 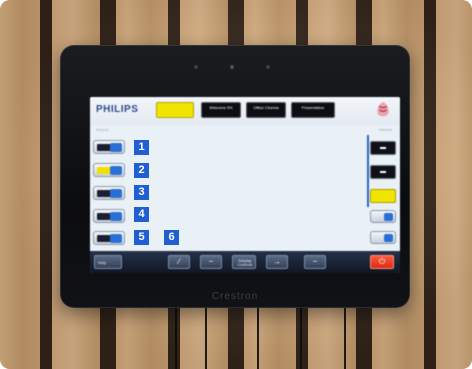 What do you see at coordinates (368, 171) in the screenshot?
I see `volume-rail` at bounding box center [368, 171].